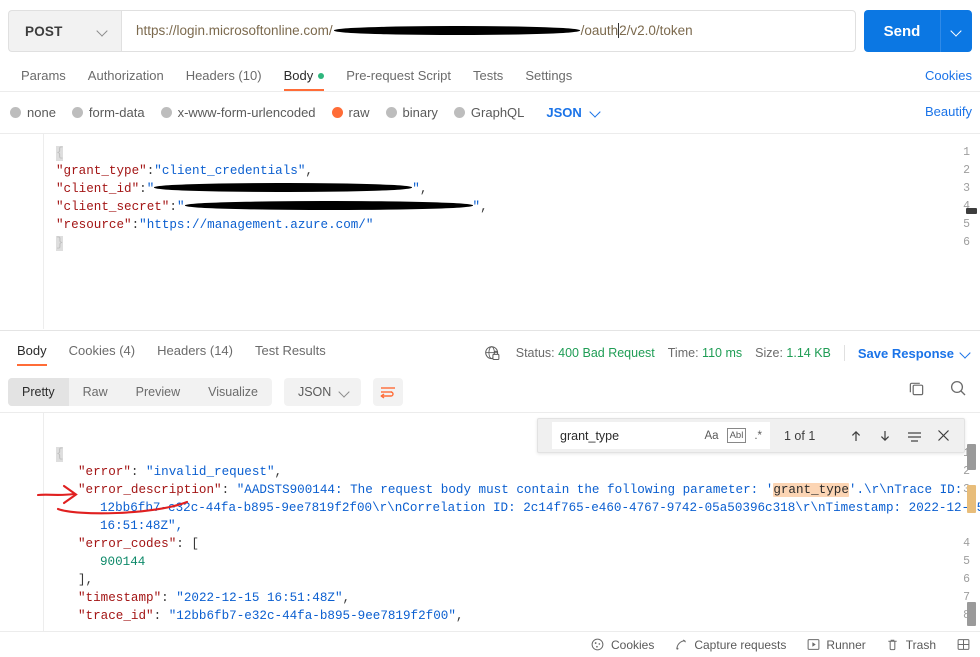 The height and width of the screenshot is (657, 980). Describe the element at coordinates (142, 526) in the screenshot. I see `code-token: 16:51:48Z",` at that location.